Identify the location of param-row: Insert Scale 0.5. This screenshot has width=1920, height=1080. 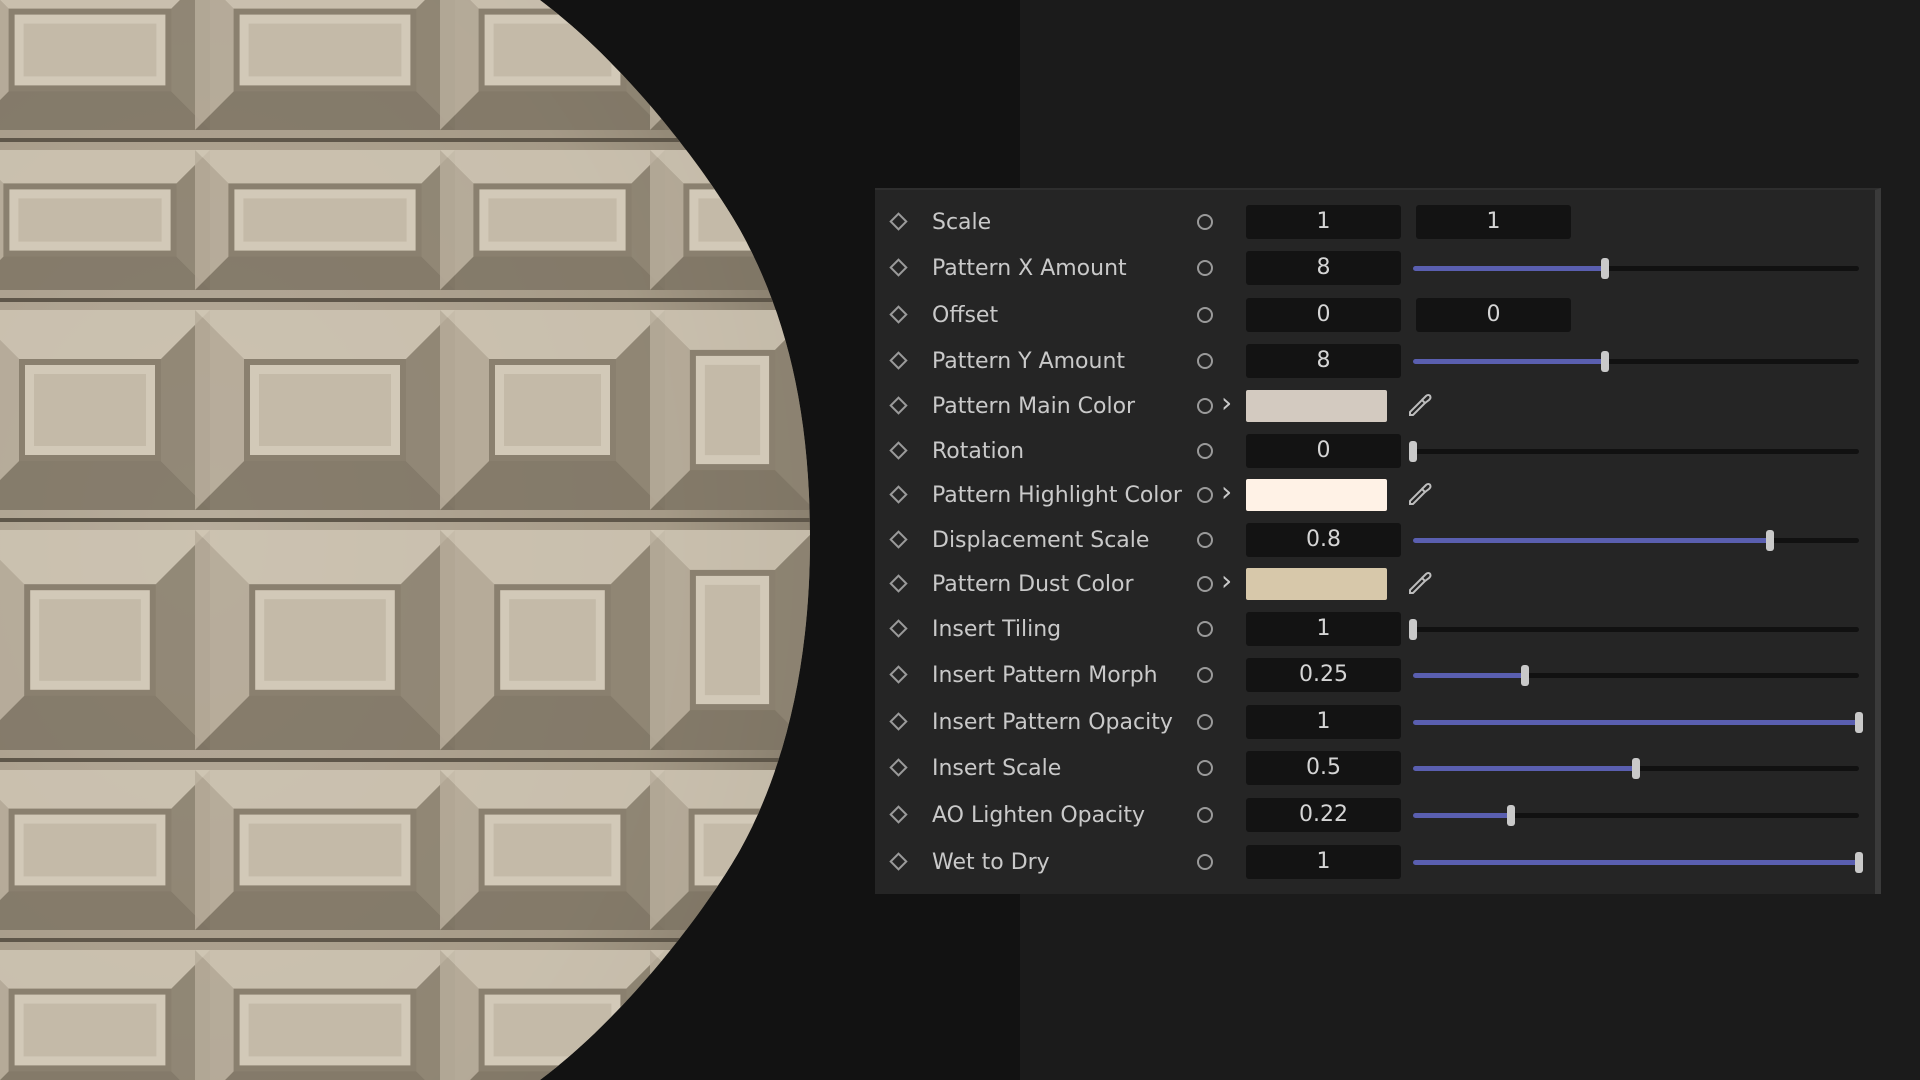
(1375, 768).